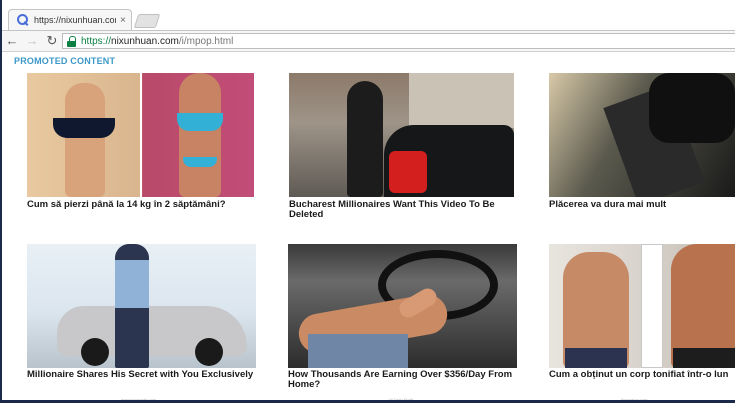 The width and height of the screenshot is (735, 403). What do you see at coordinates (642, 205) in the screenshot?
I see `promo-caption: Plăcerea va dura mai mult` at bounding box center [642, 205].